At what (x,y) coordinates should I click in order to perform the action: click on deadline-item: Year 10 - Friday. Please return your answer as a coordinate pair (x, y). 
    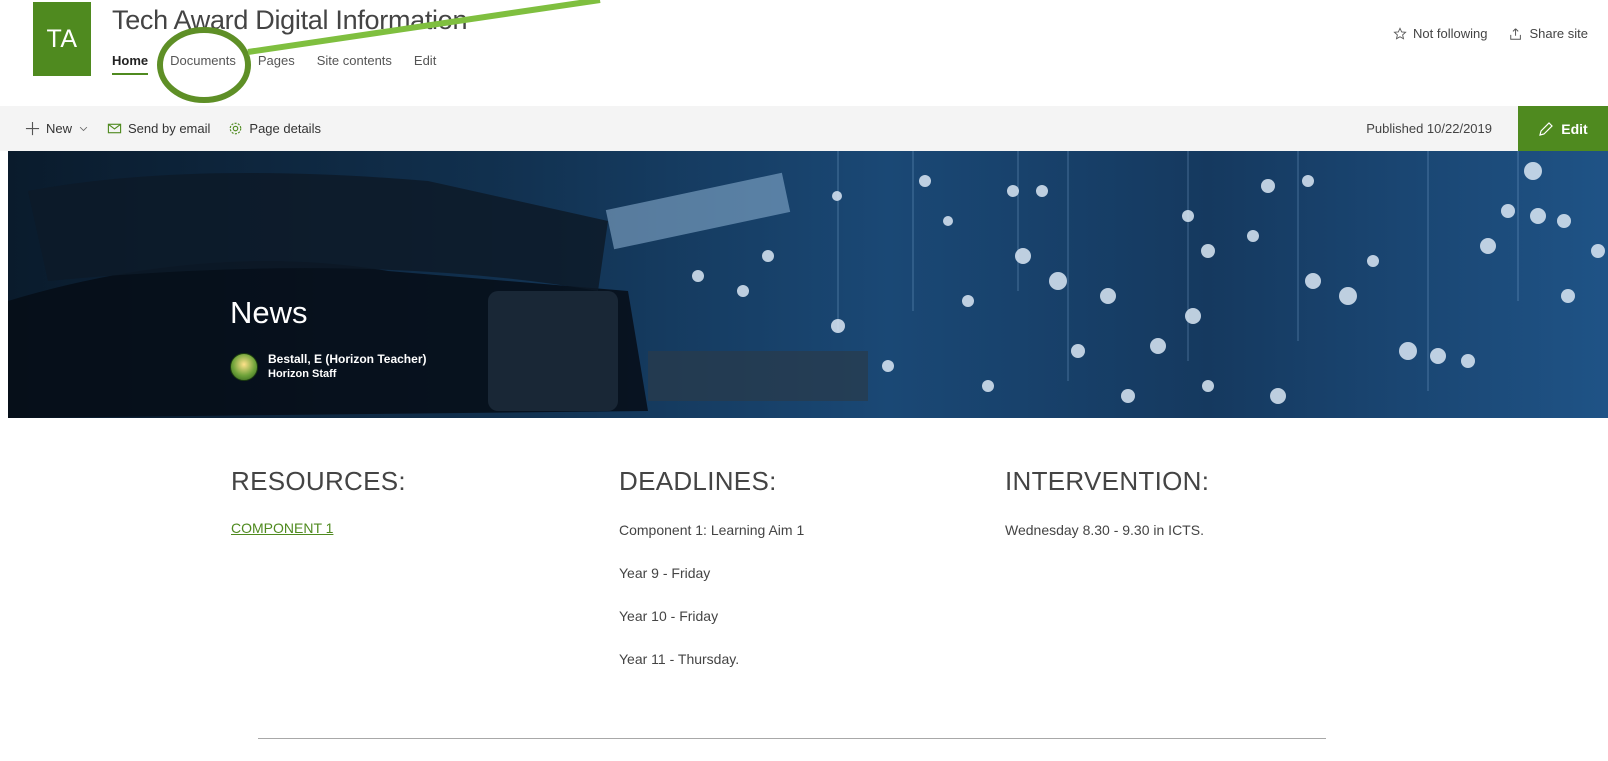
    Looking at the image, I should click on (669, 616).